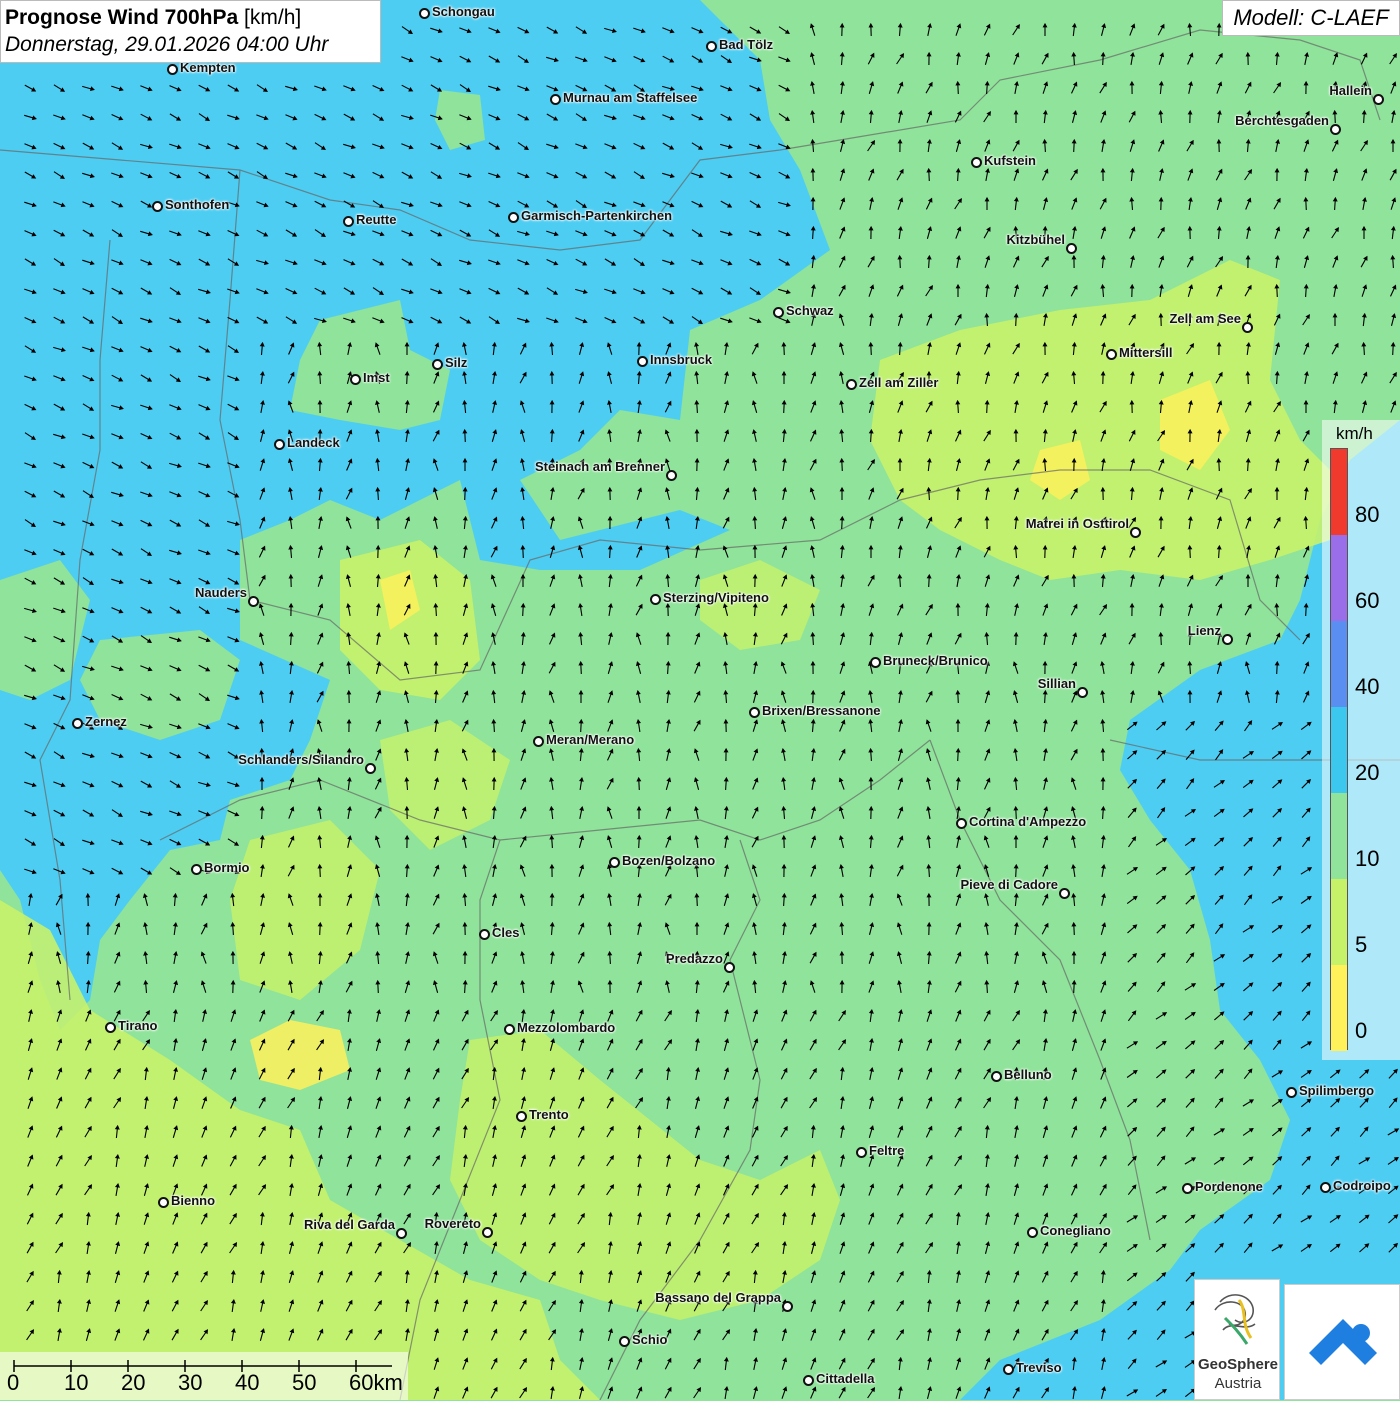 The width and height of the screenshot is (1400, 1401). Describe the element at coordinates (376, 377) in the screenshot. I see `city-label: Imst` at that location.